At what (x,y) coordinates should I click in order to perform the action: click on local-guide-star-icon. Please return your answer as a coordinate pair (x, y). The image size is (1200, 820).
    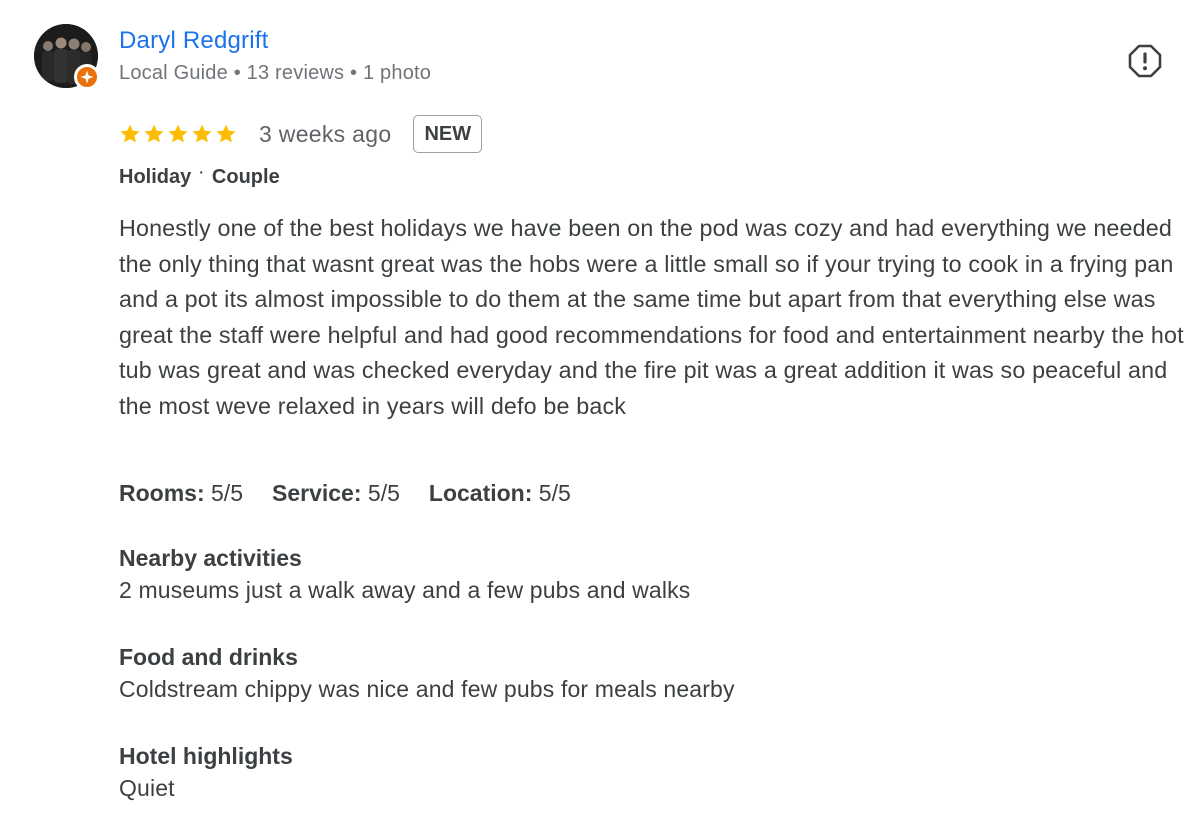
    Looking at the image, I should click on (87, 77).